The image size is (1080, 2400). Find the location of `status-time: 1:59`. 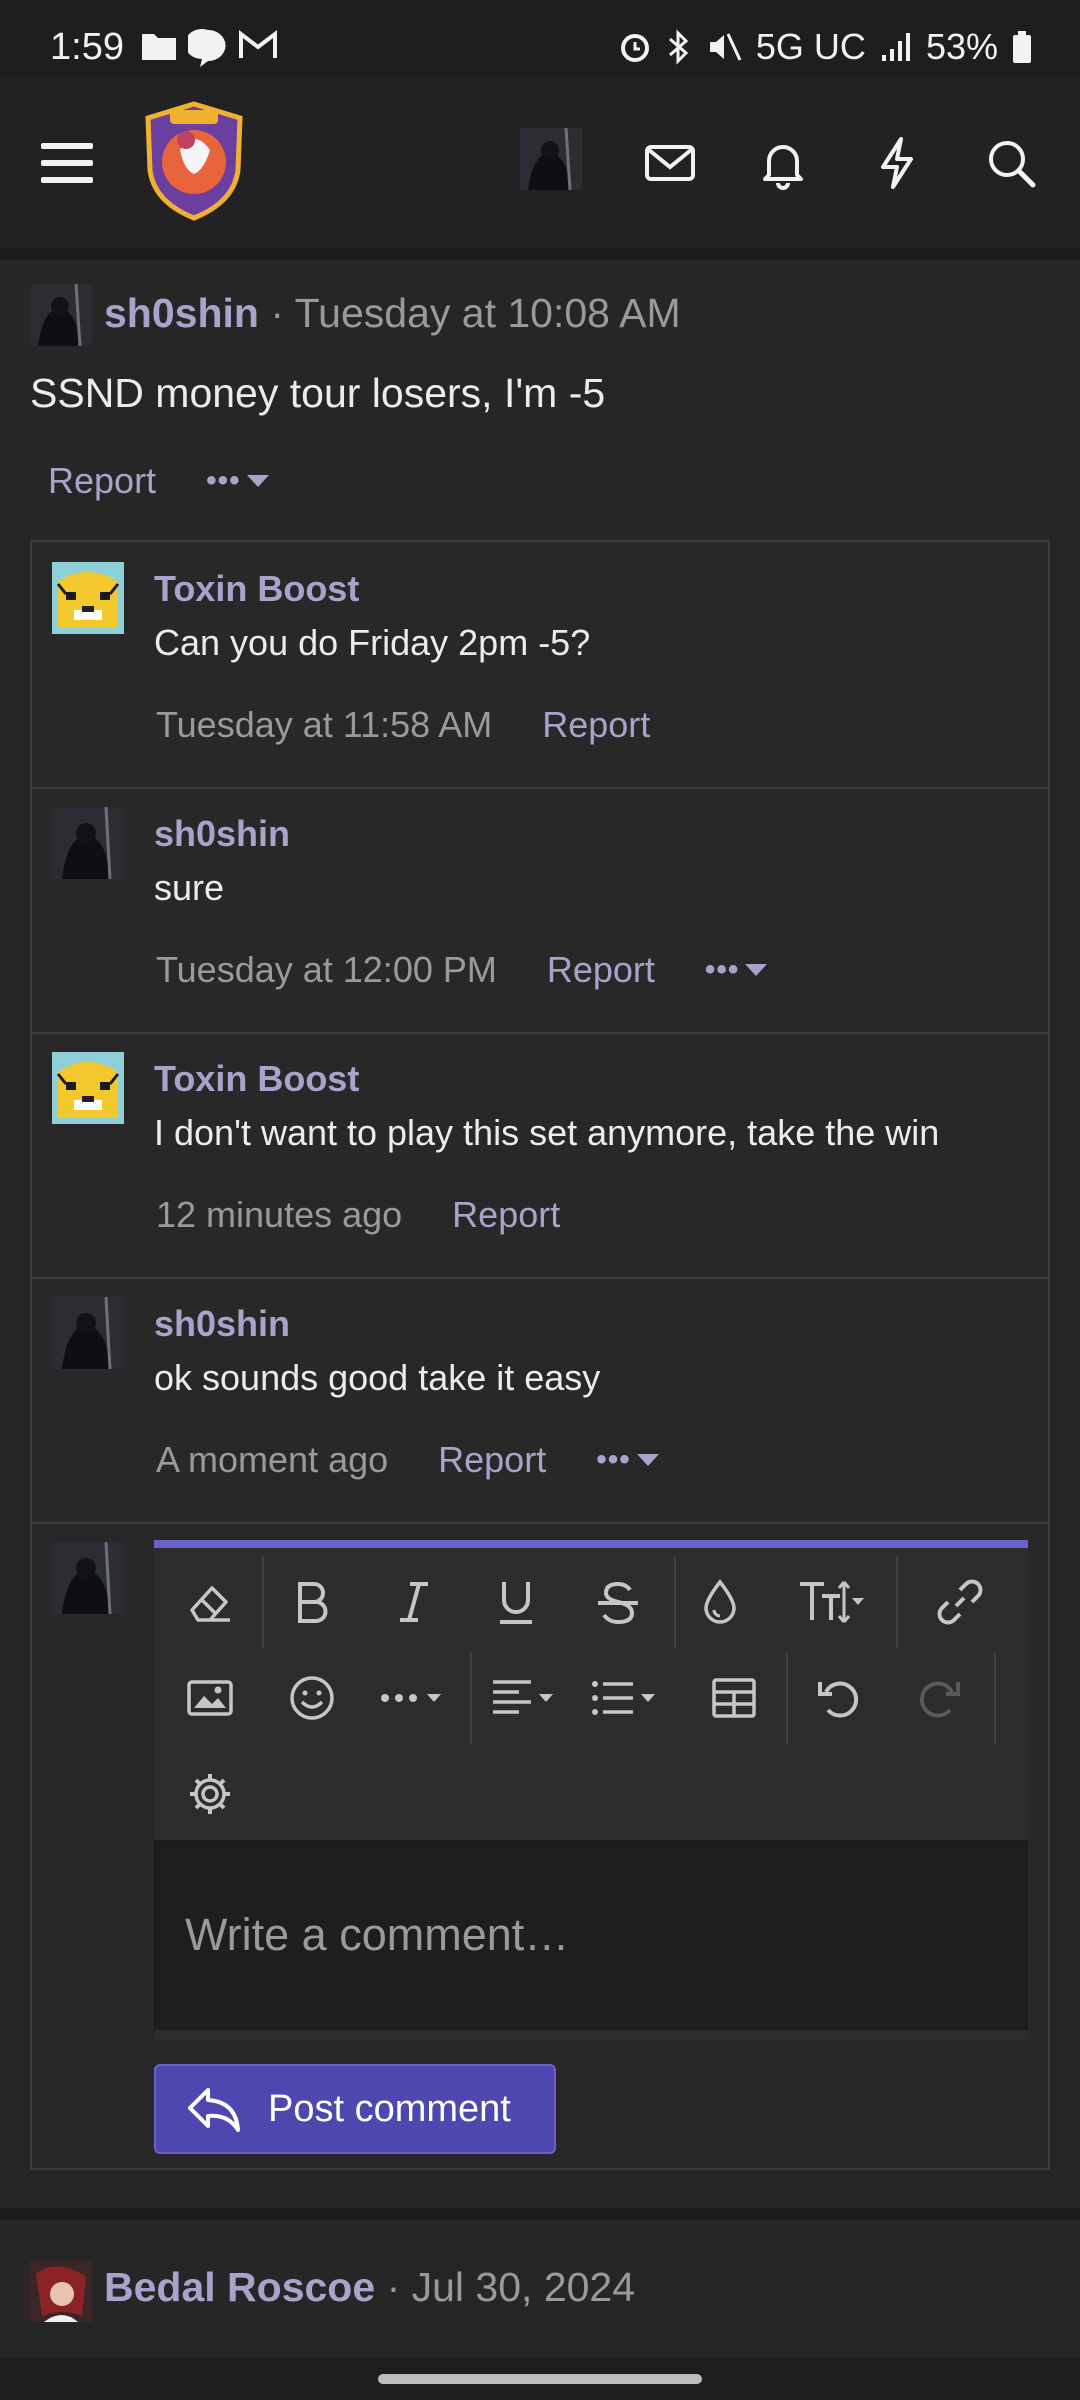

status-time: 1:59 is located at coordinates (87, 47).